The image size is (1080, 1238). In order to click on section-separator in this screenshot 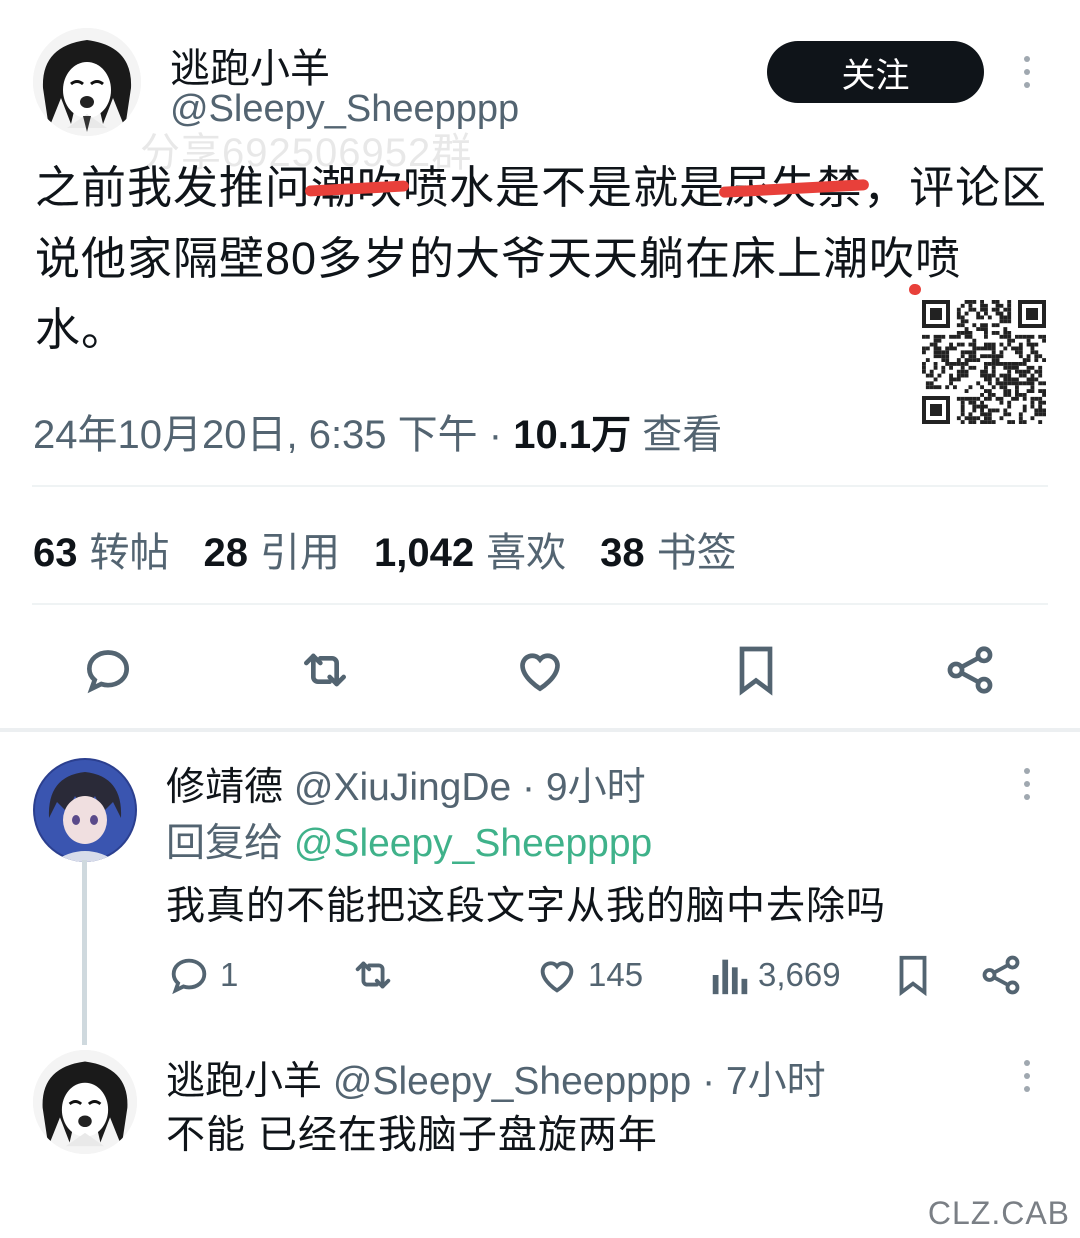, I will do `click(540, 730)`.